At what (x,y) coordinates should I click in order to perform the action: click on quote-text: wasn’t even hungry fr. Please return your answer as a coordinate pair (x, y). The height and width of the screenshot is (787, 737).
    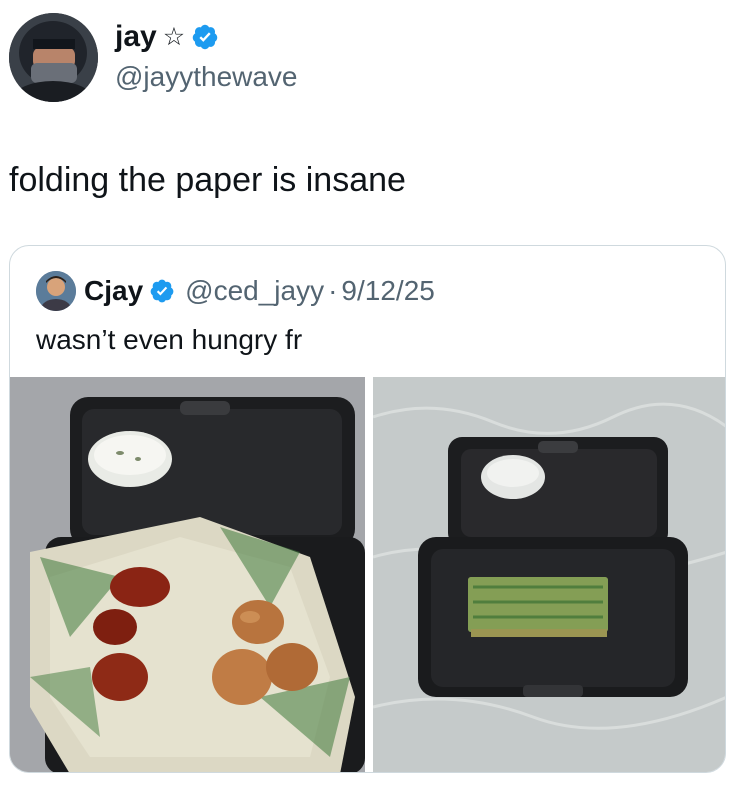
    Looking at the image, I should click on (169, 339).